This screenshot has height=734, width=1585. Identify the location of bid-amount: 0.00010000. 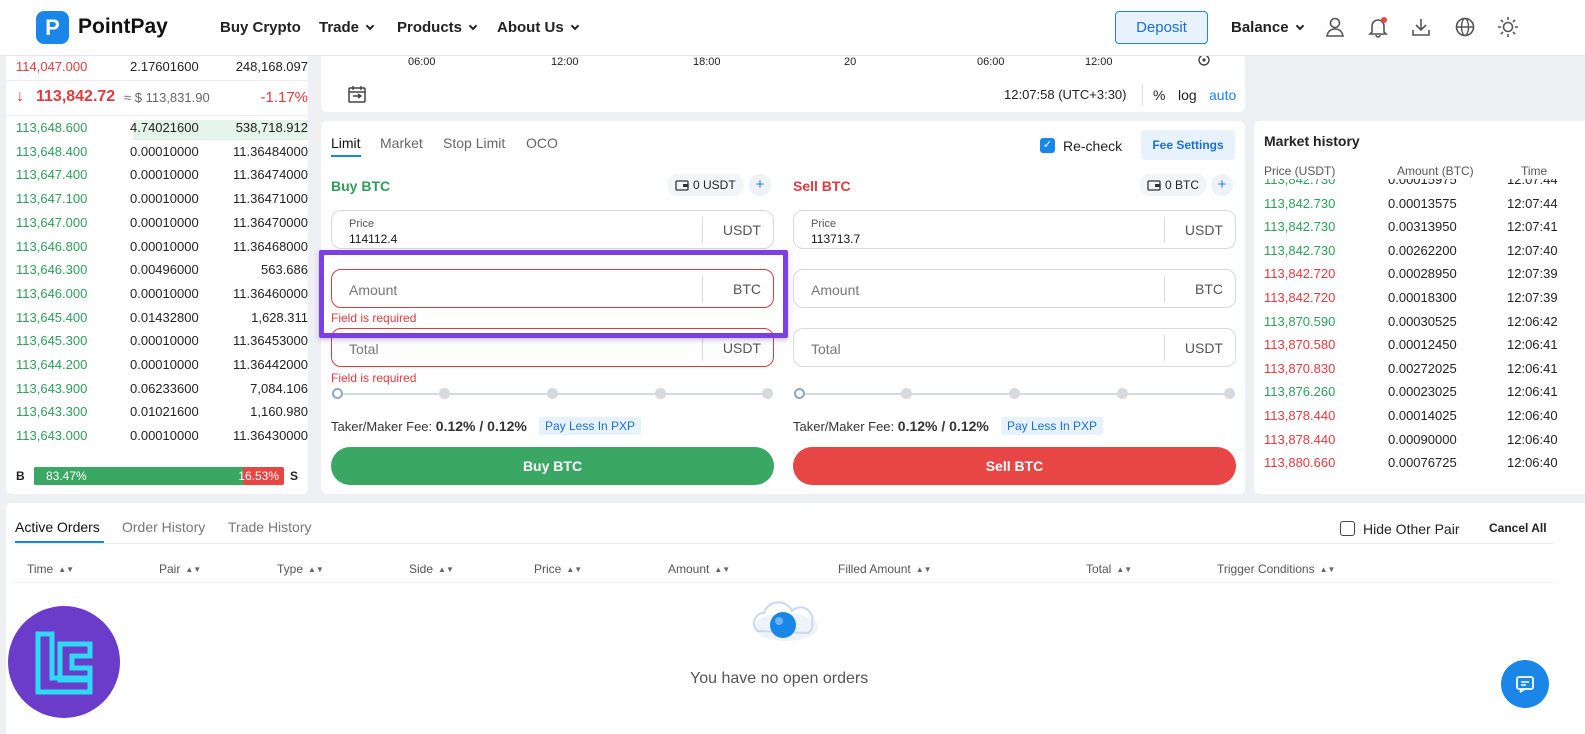
(164, 341).